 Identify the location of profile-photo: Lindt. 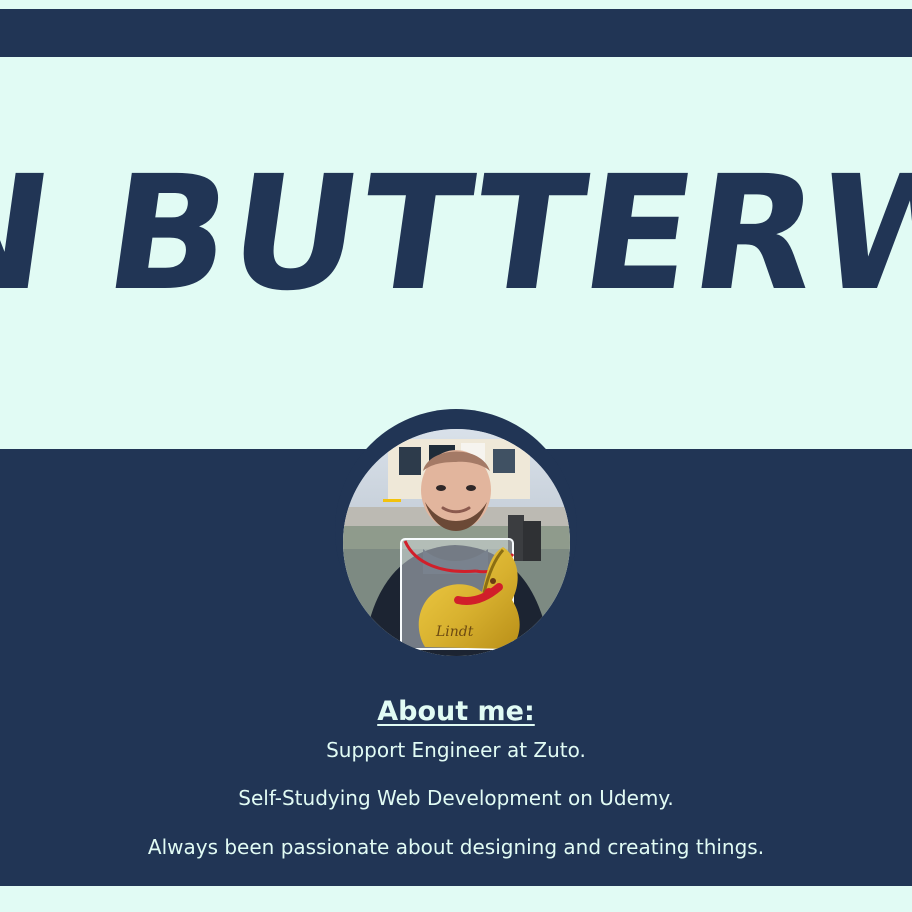
(456, 542).